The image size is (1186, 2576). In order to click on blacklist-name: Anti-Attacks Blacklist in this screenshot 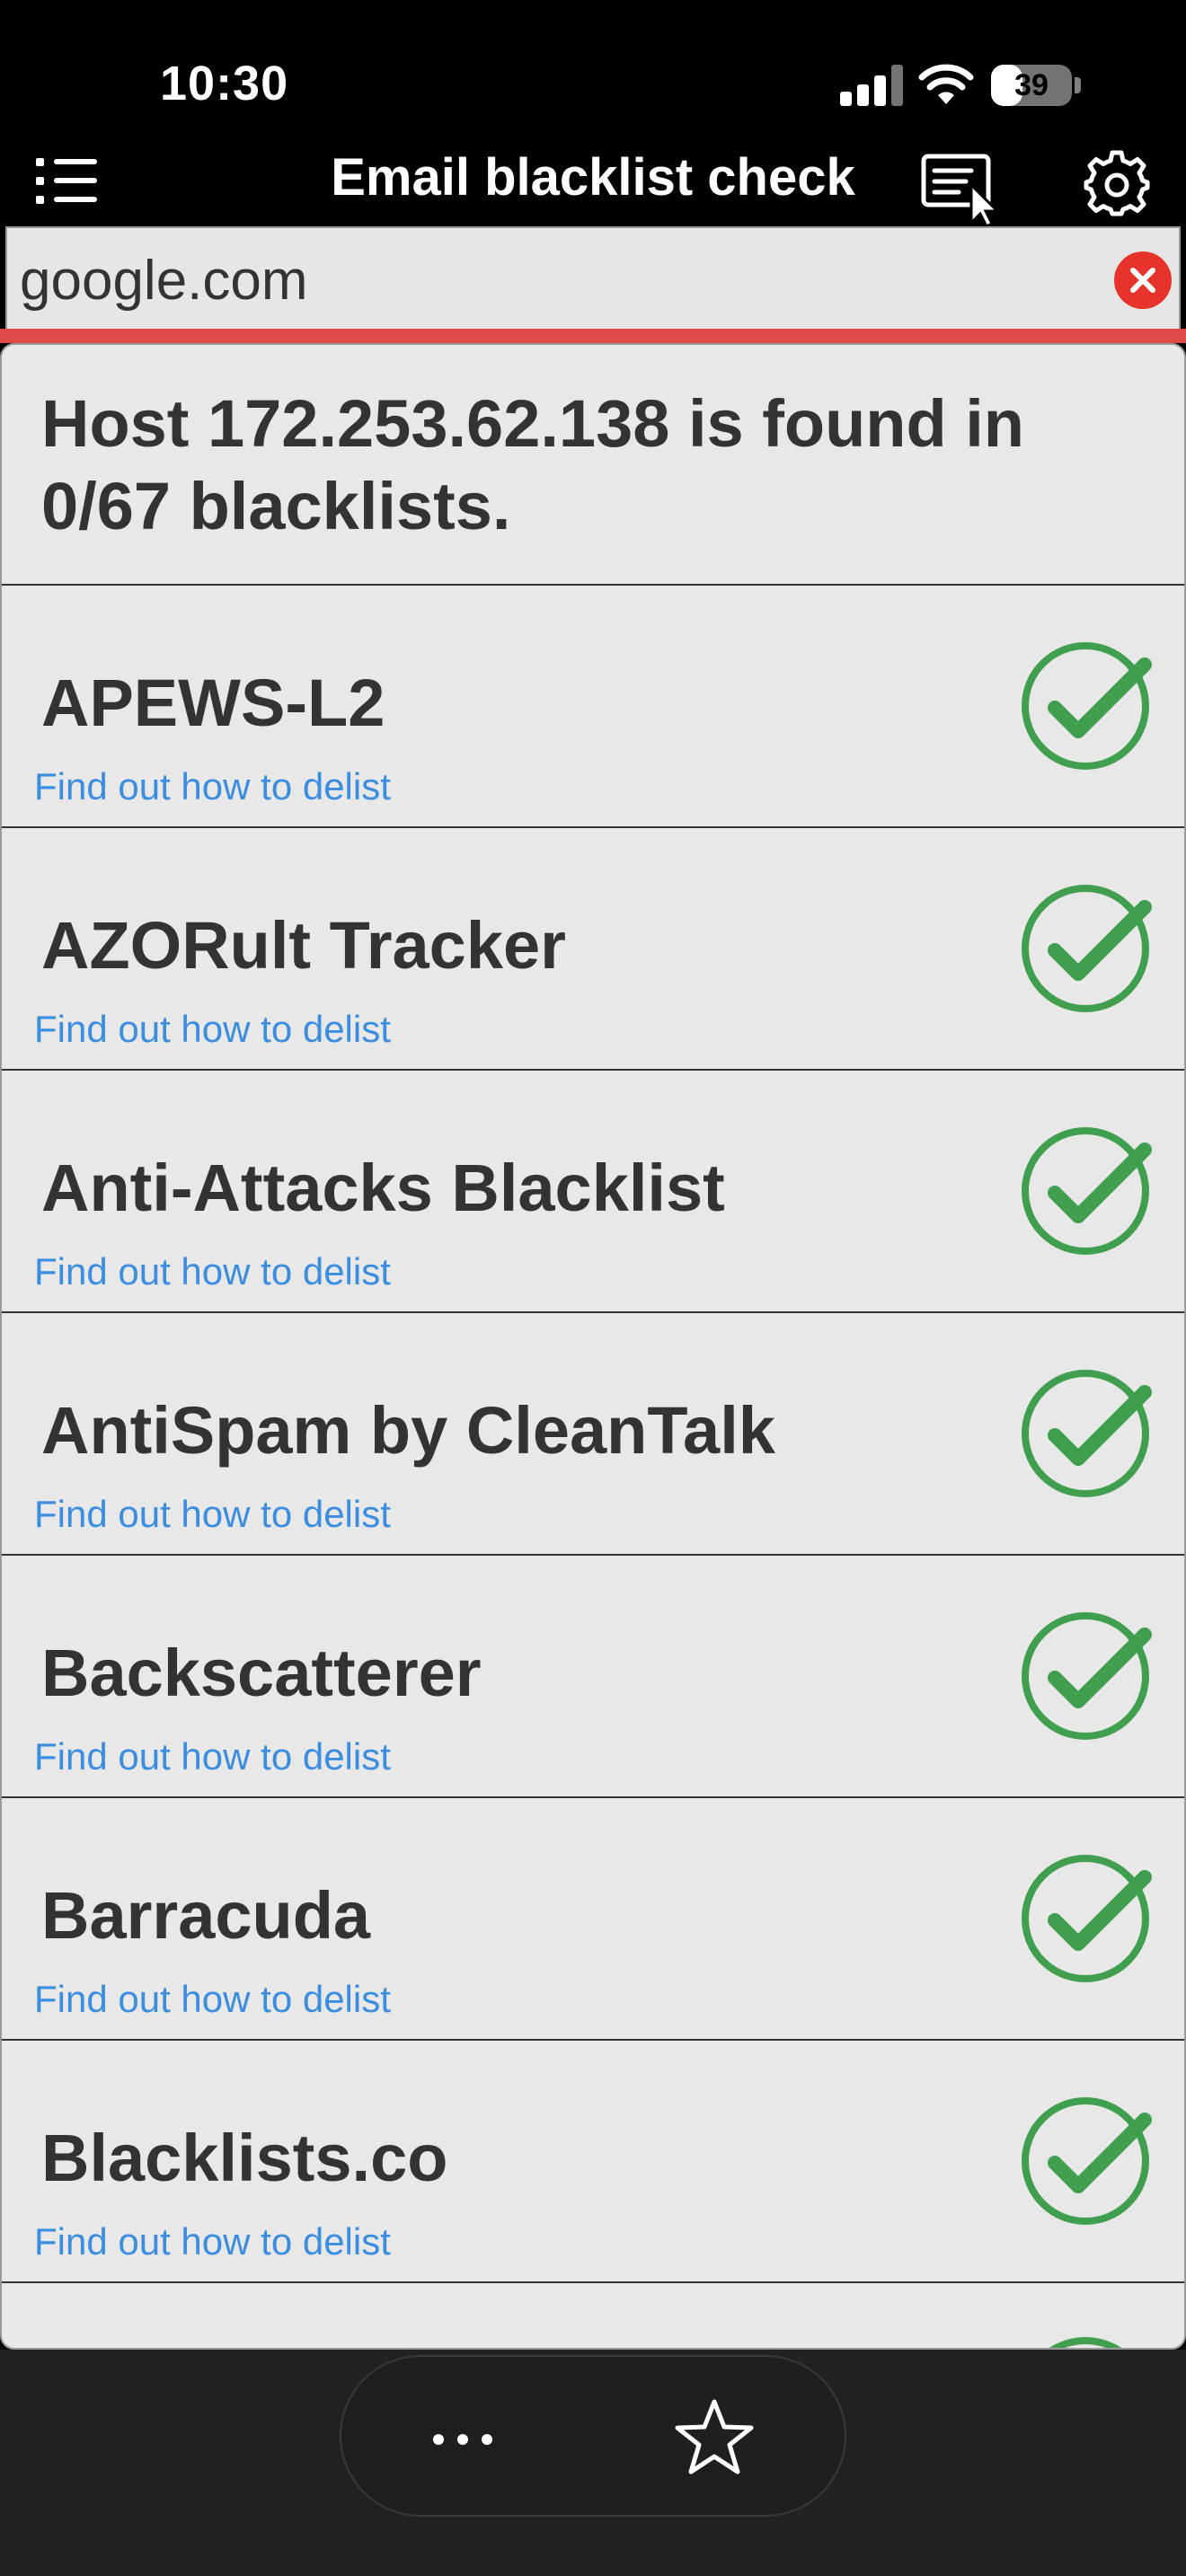, I will do `click(383, 1188)`.